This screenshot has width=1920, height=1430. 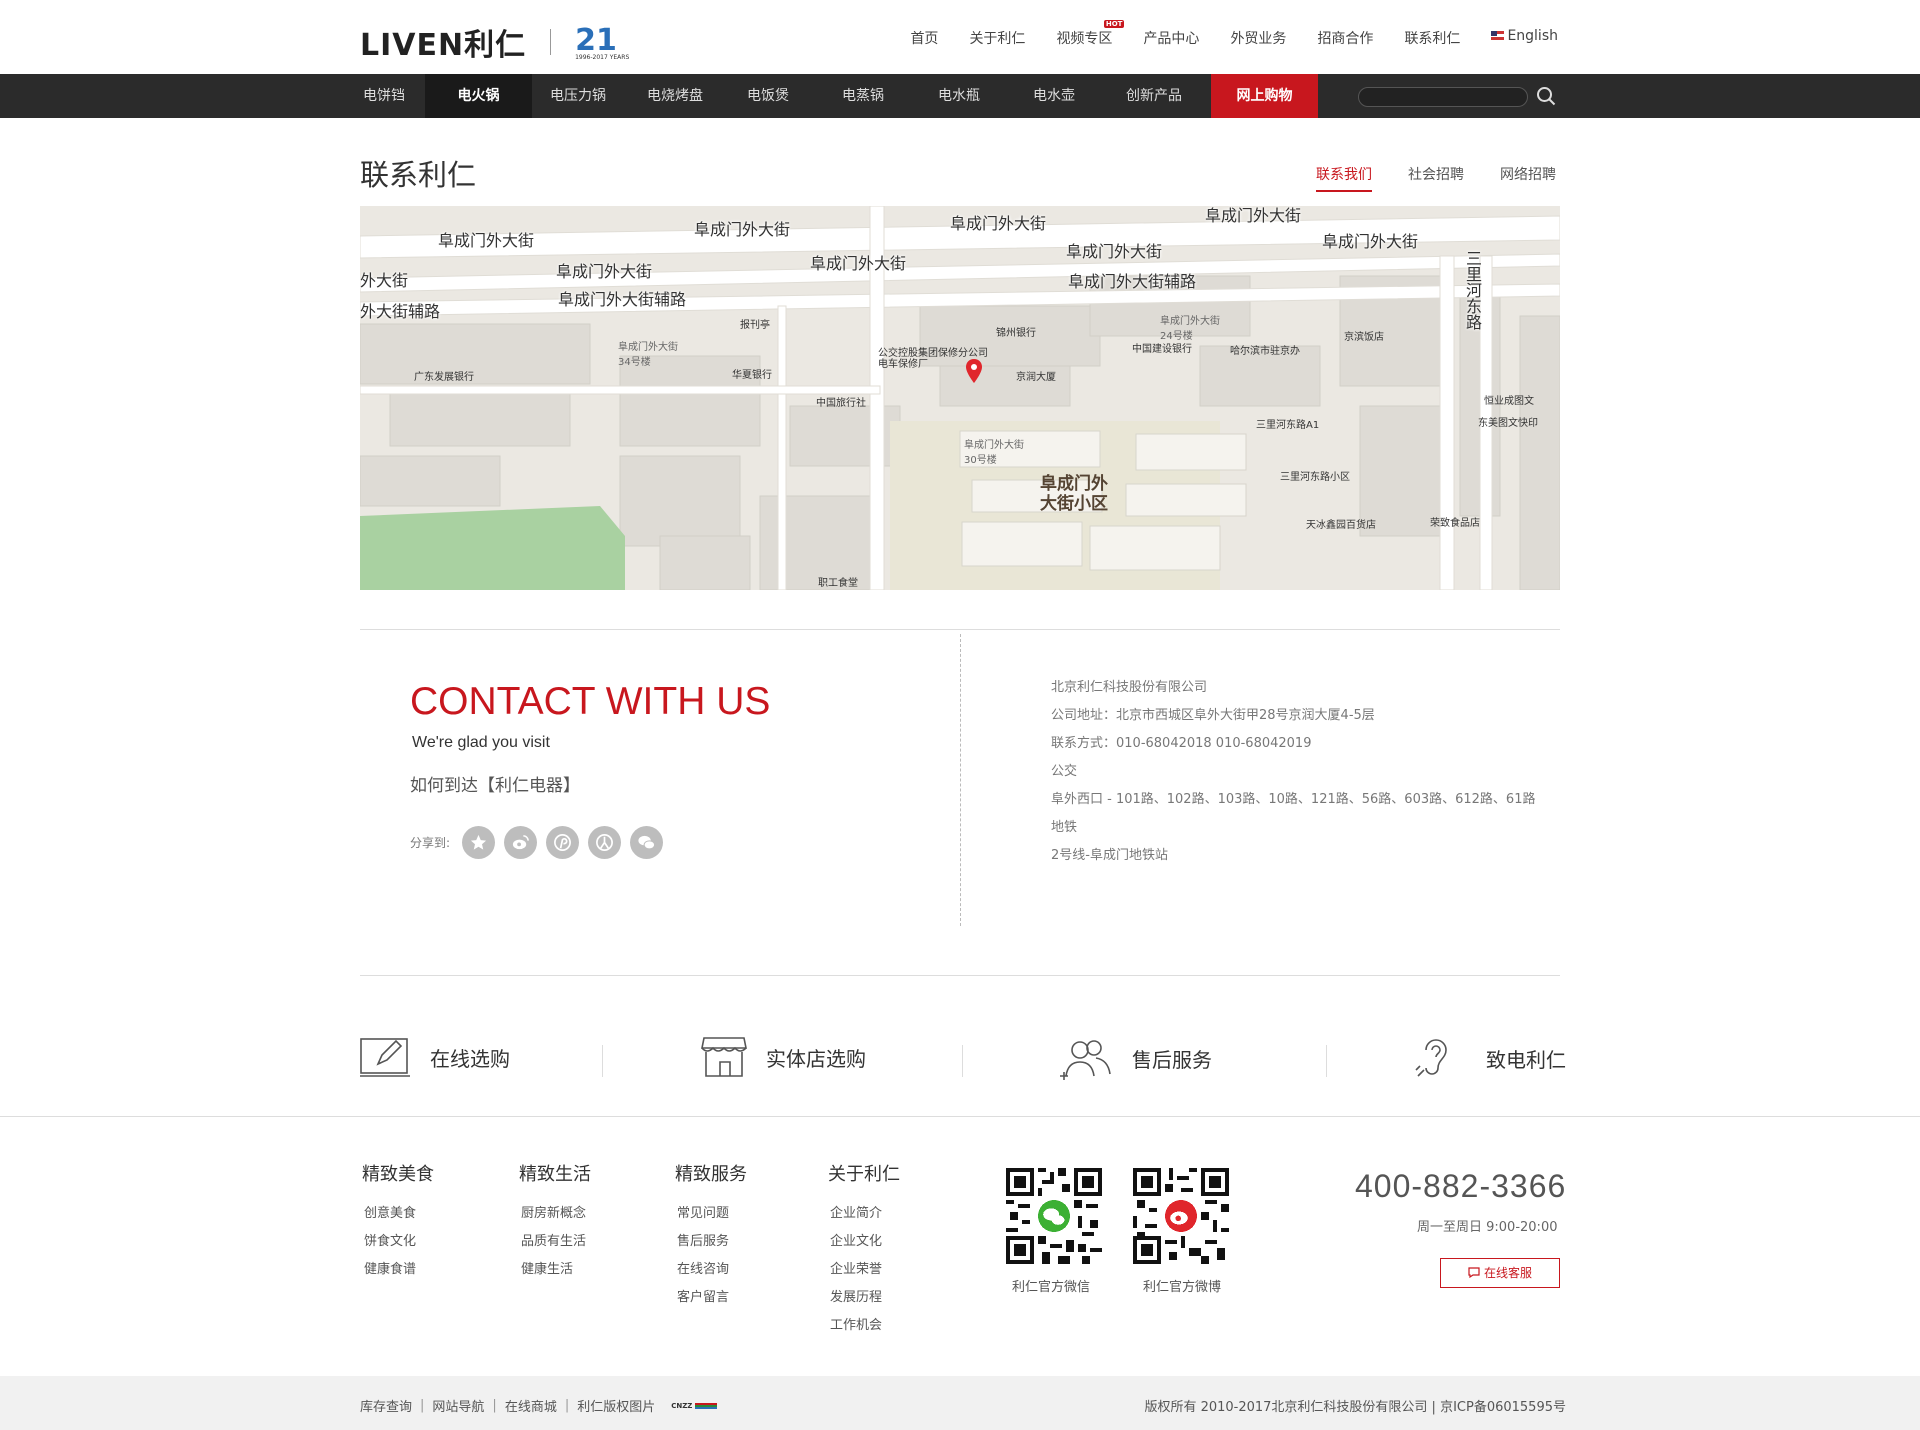 I want to click on search-icon, so click(x=1546, y=96).